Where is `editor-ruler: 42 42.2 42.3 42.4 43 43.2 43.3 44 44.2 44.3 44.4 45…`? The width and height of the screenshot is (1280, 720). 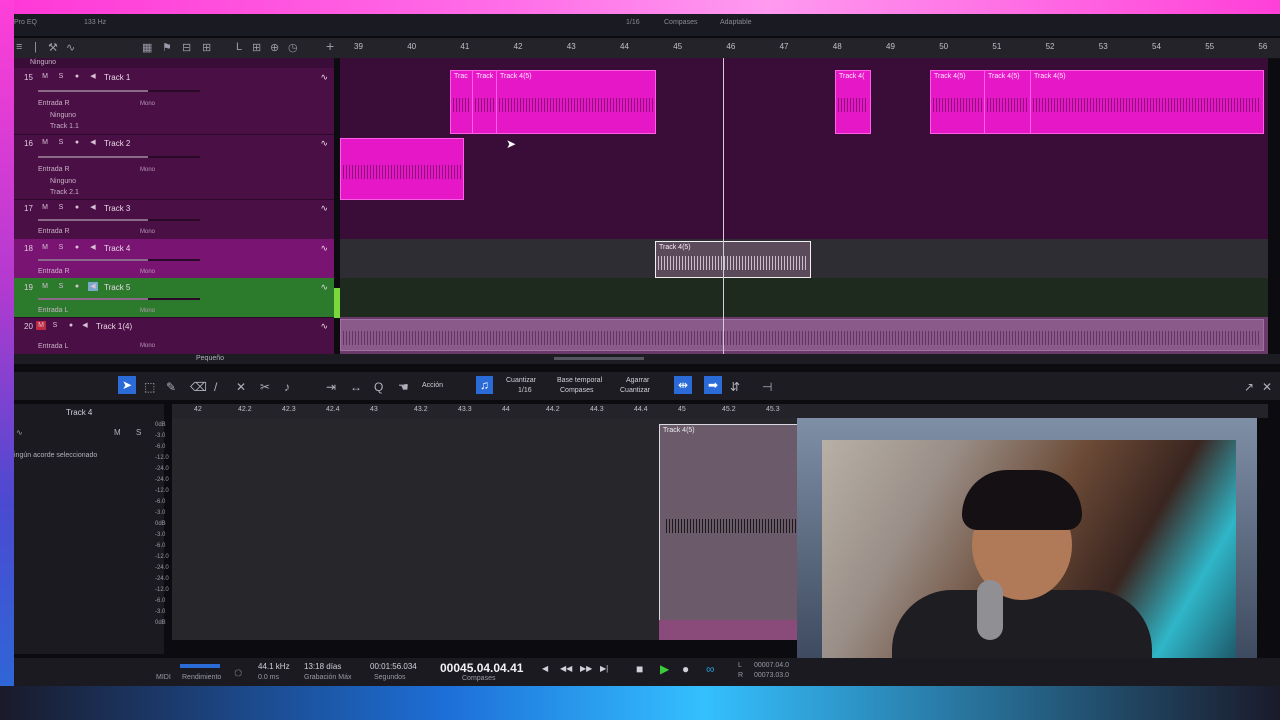
editor-ruler: 42 42.2 42.3 42.4 43 43.2 43.3 44 44.2 44.3 44.4 45… is located at coordinates (720, 411).